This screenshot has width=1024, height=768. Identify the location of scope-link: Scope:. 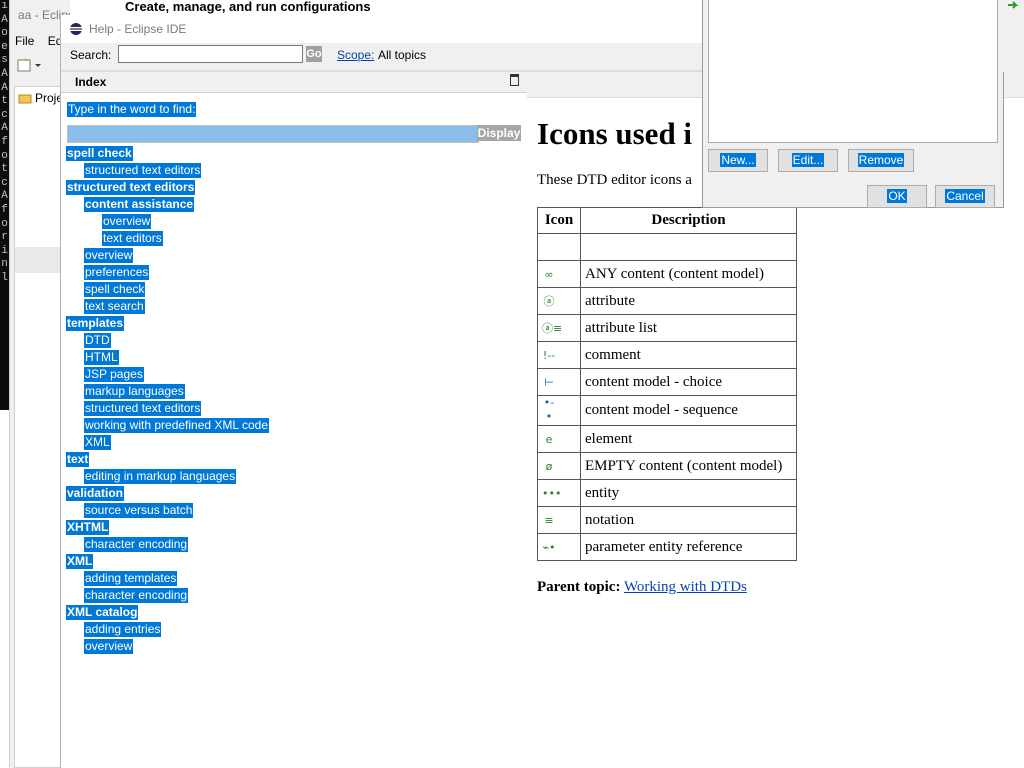
(355, 55).